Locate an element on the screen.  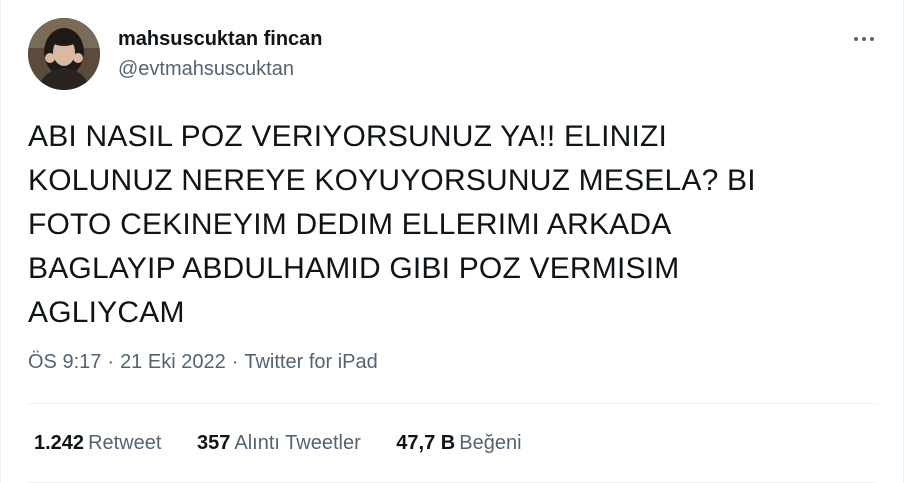
tweet-source: Twitter for iPad is located at coordinates (310, 362).